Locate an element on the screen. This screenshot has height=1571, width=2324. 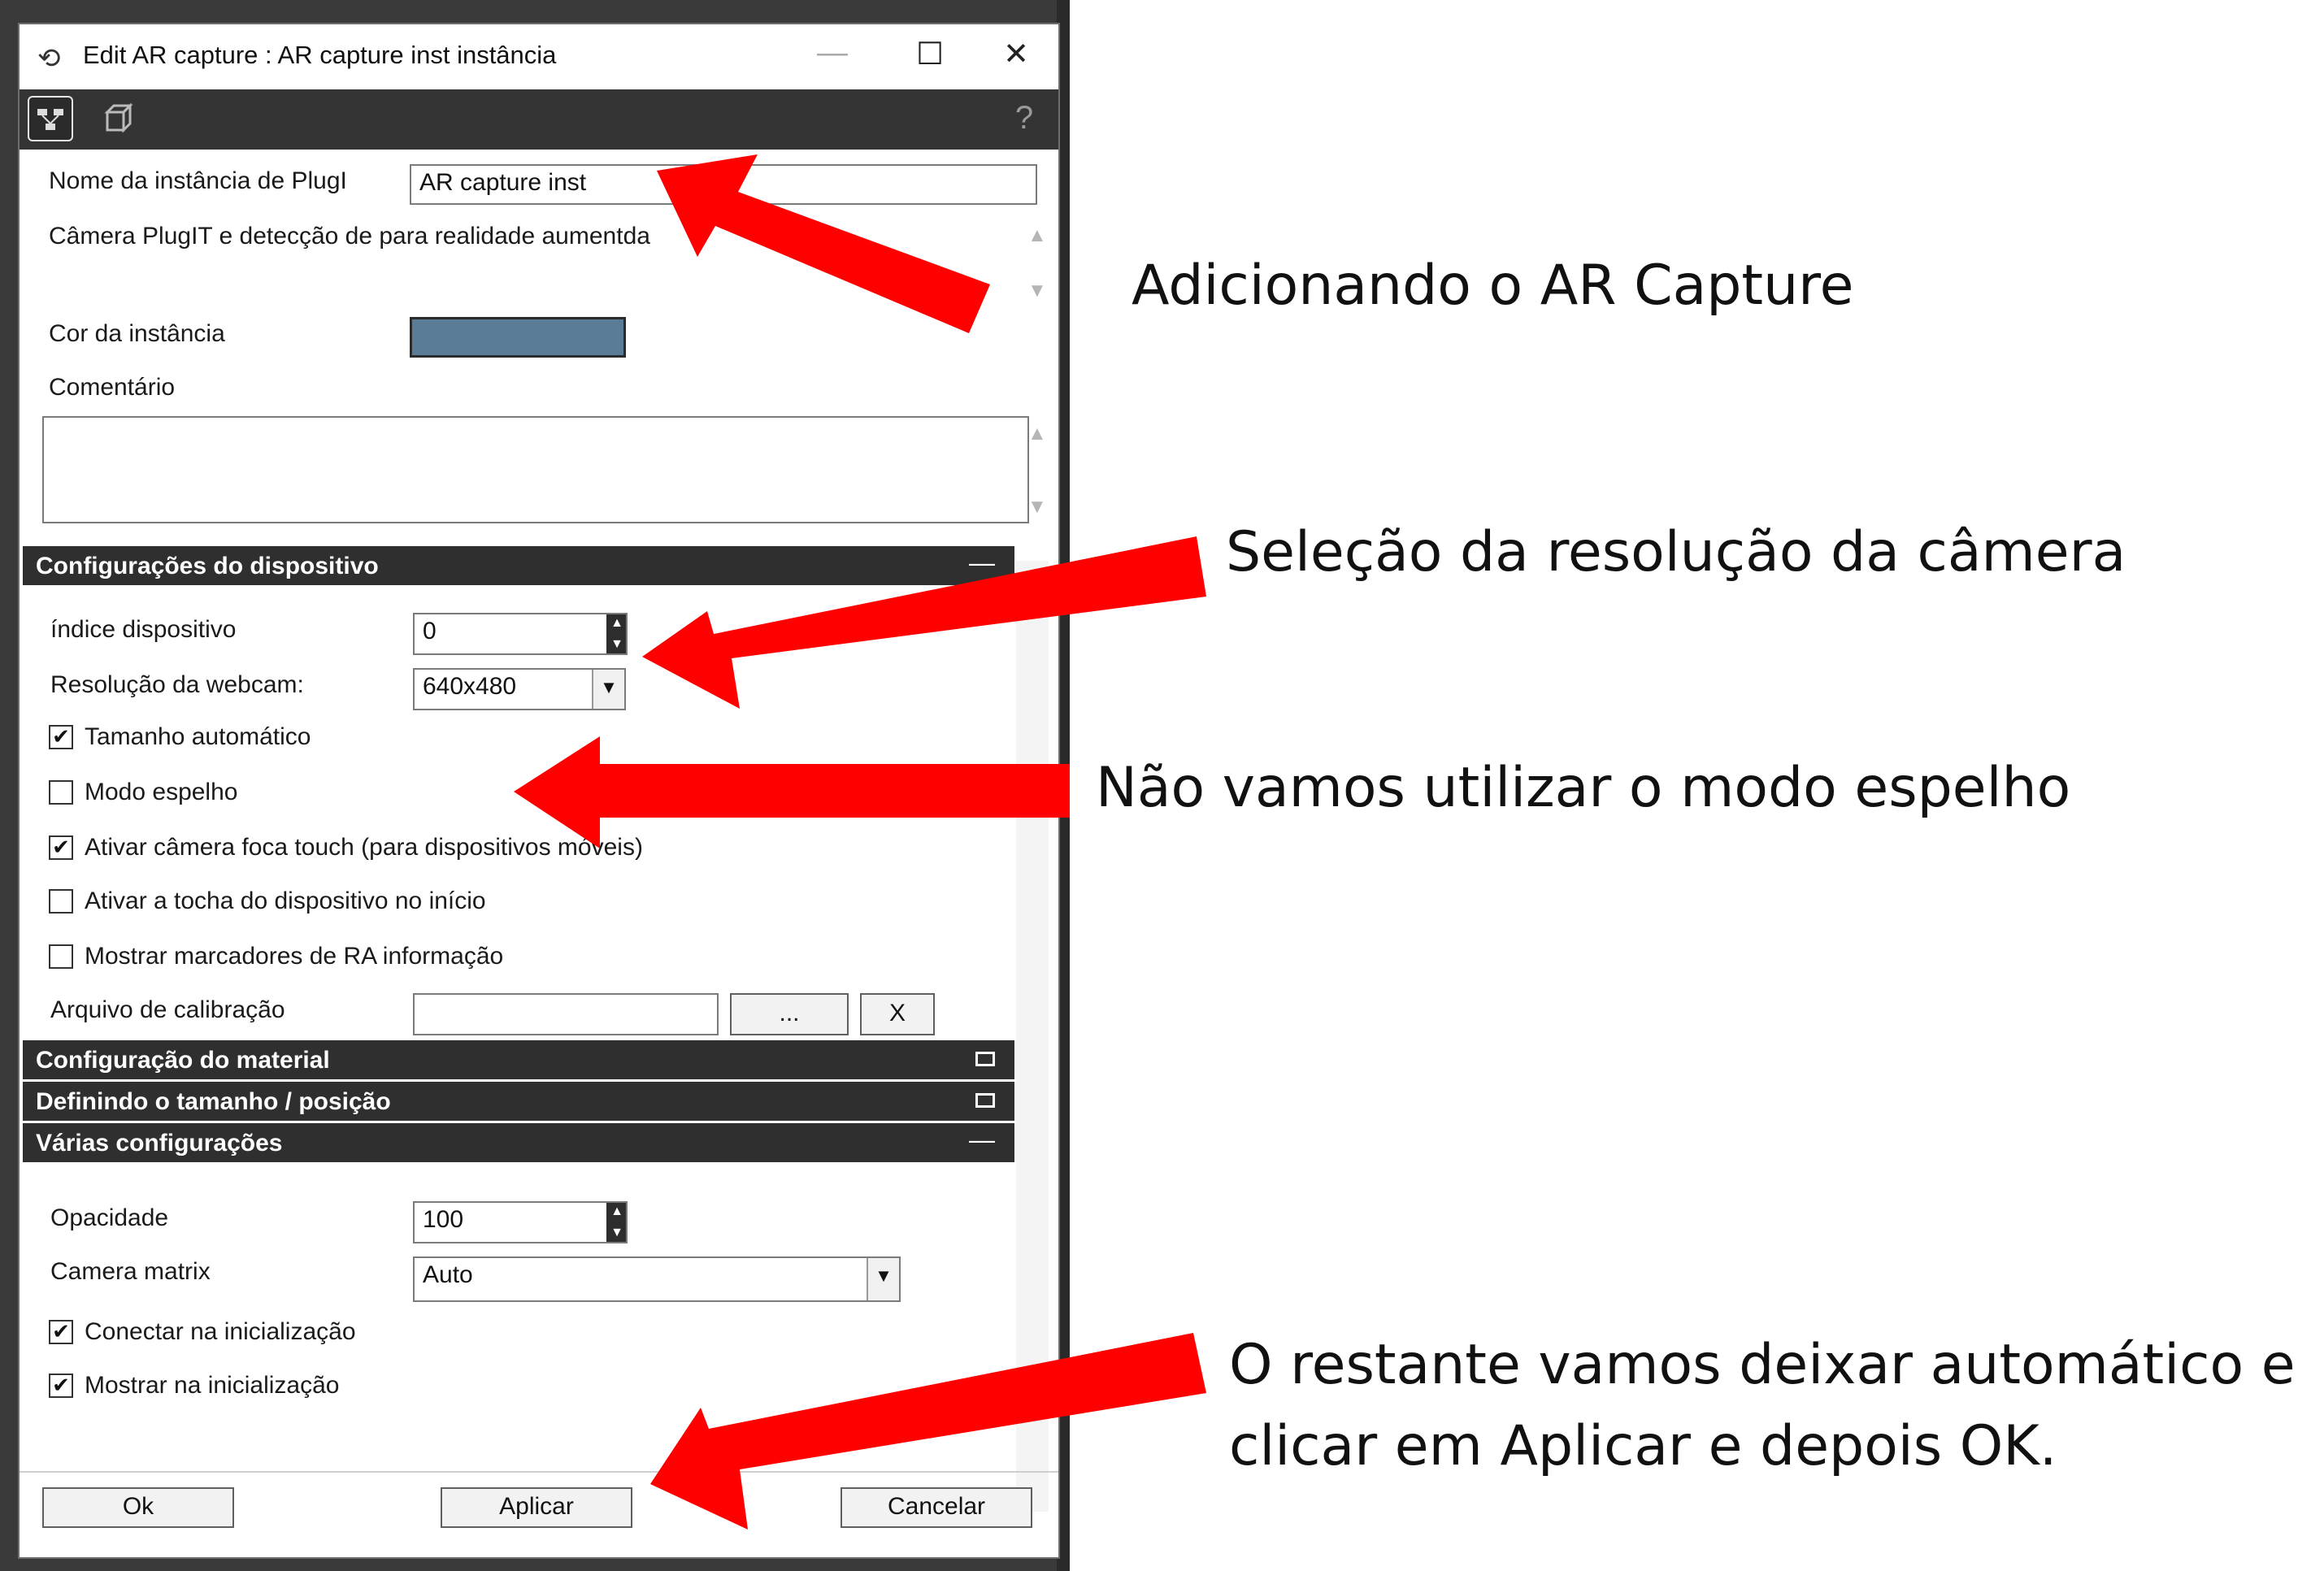
opacity-value: 100 is located at coordinates (443, 1219).